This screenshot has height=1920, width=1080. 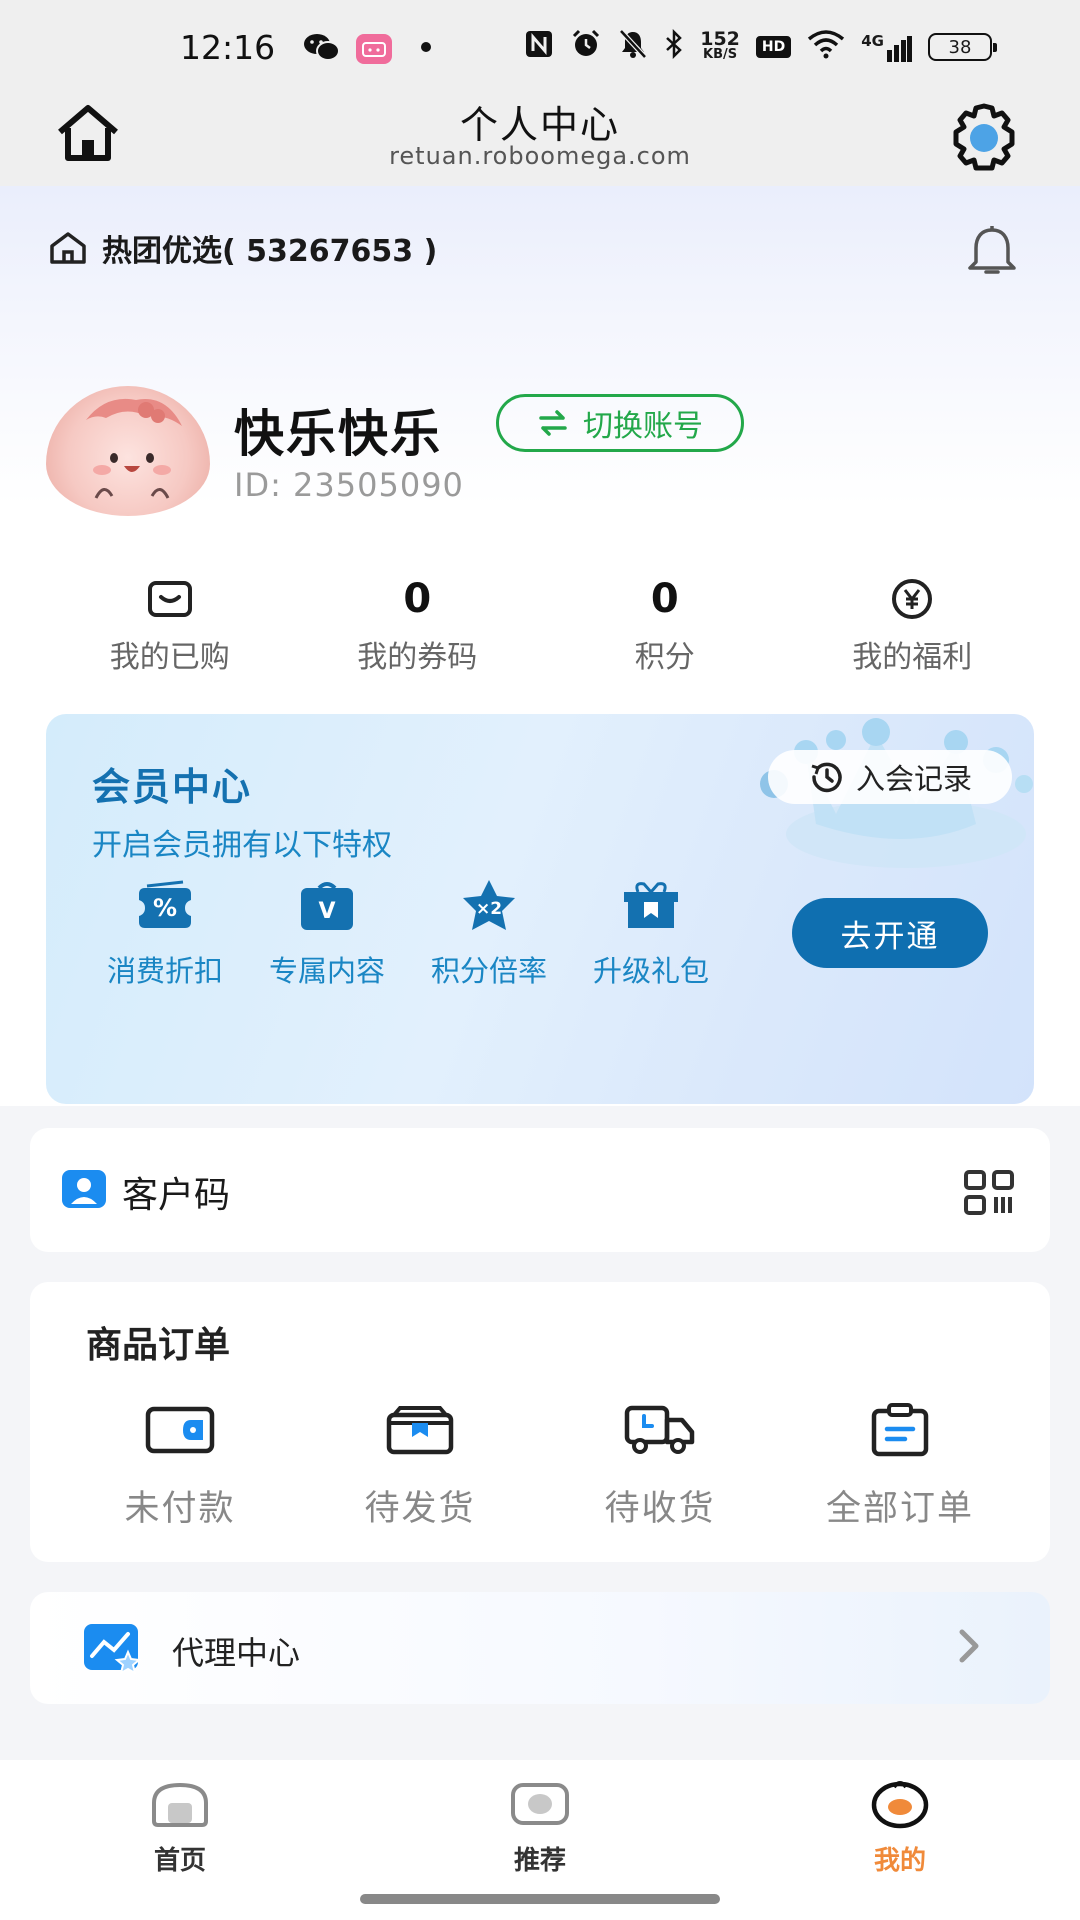 What do you see at coordinates (170, 626) in the screenshot?
I see `stat-purchased: 我的已购` at bounding box center [170, 626].